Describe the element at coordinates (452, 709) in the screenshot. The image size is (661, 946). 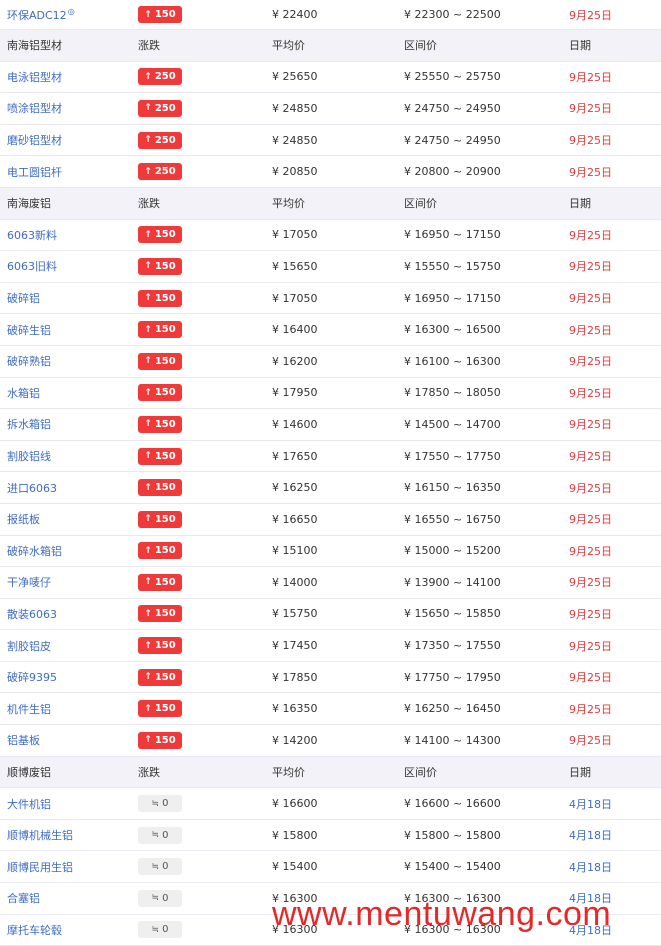
I see `price-range: ¥ 16250 ~ 16450` at that location.